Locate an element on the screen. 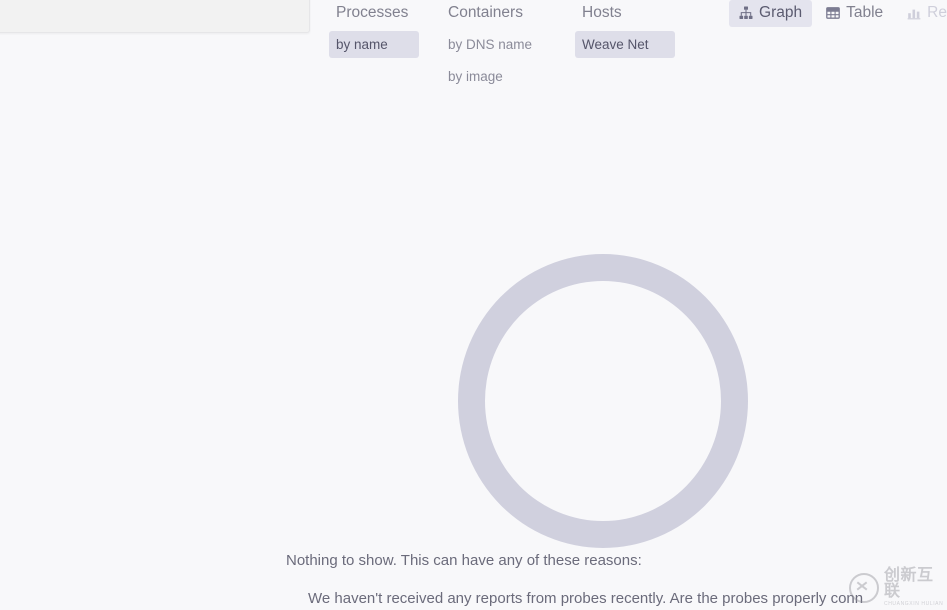 This screenshot has width=947, height=610. graph-hierarchy-icon is located at coordinates (746, 13).